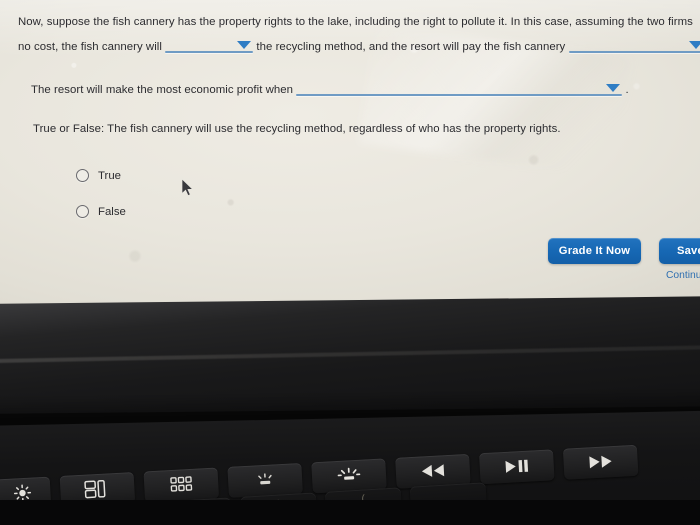 This screenshot has height=525, width=700. I want to click on keyboard-backlight-down-icon, so click(265, 479).